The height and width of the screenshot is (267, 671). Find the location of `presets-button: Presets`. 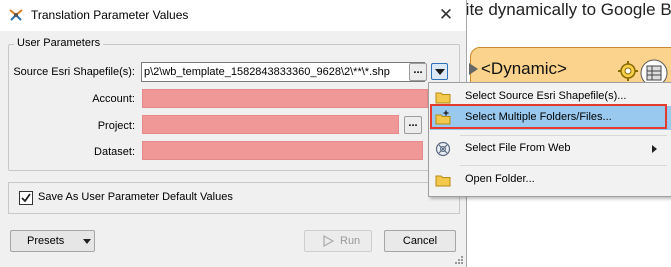

presets-button: Presets is located at coordinates (52, 241).